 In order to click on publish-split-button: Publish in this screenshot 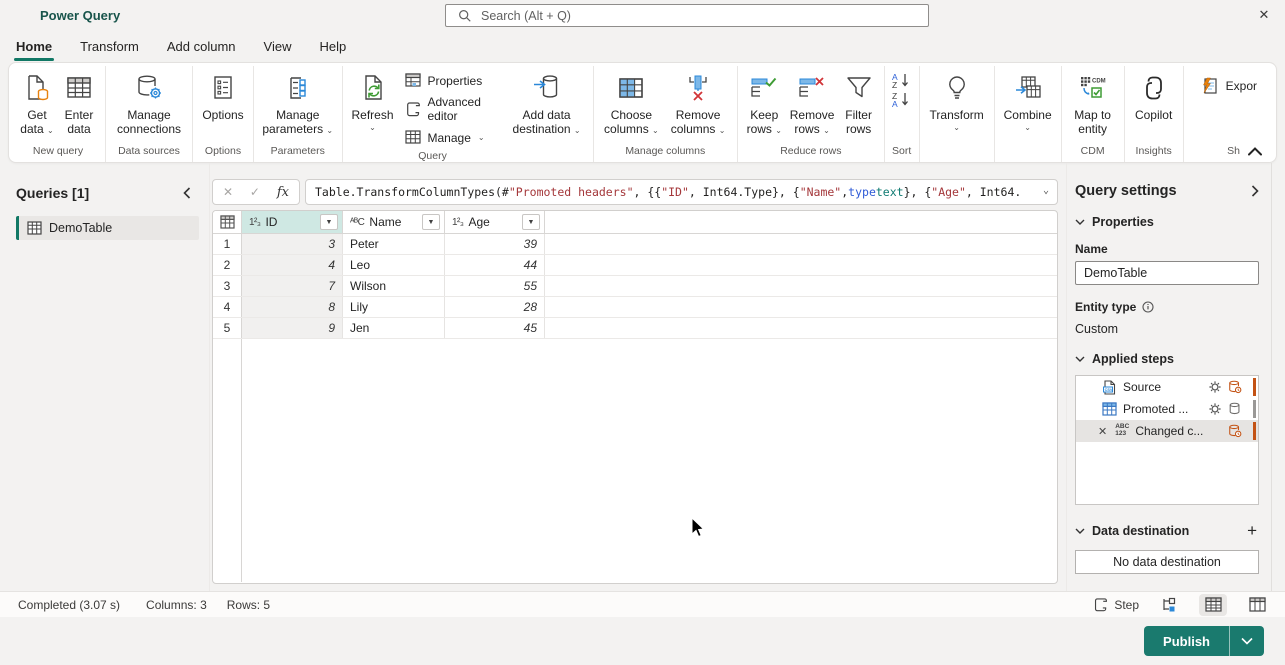, I will do `click(1204, 641)`.